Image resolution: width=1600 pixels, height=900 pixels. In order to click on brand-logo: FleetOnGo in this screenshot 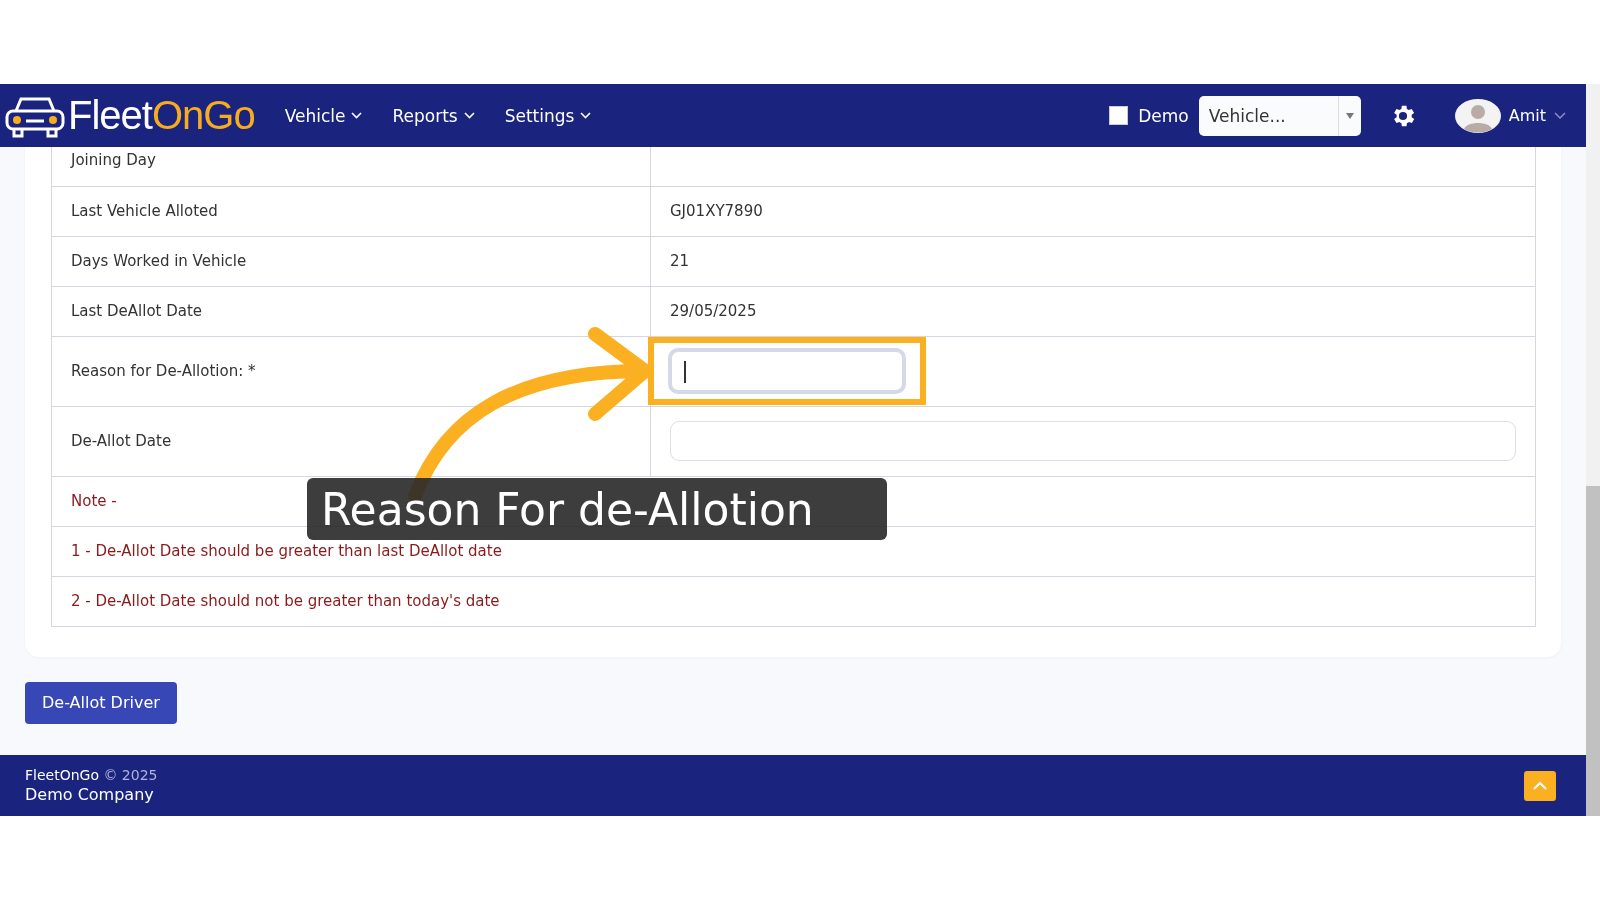, I will do `click(129, 115)`.